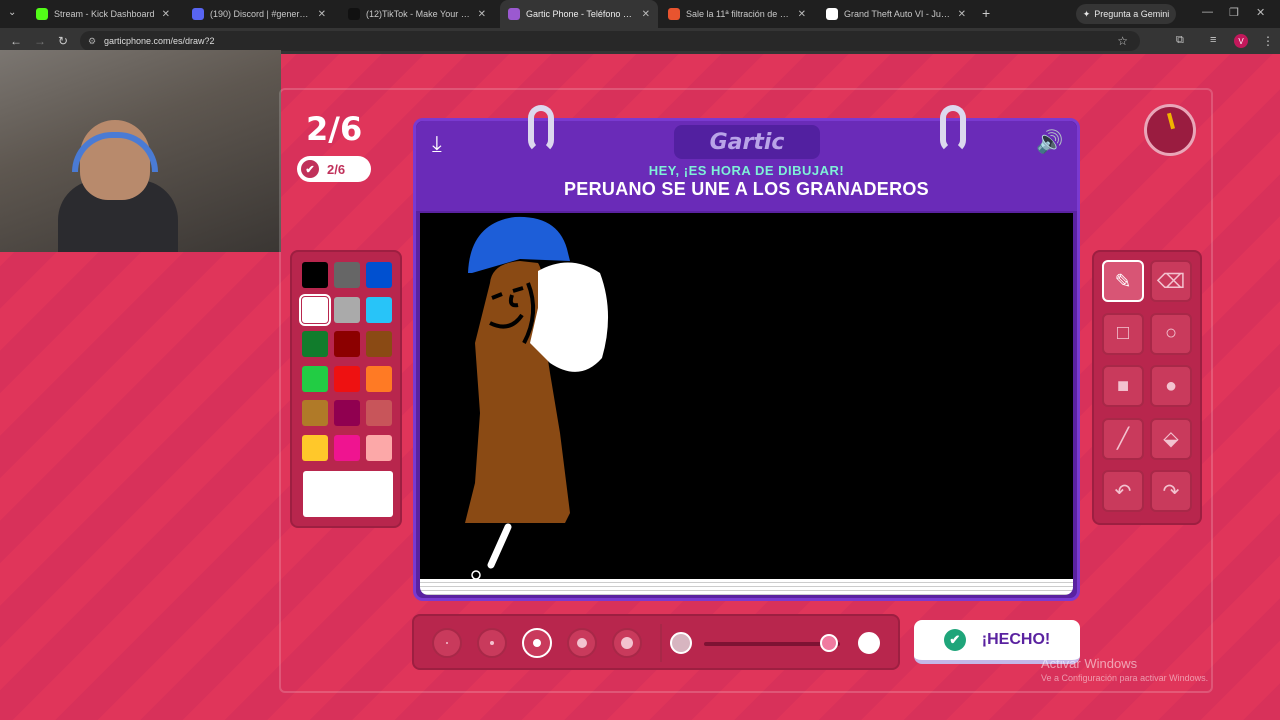  What do you see at coordinates (610, 41) in the screenshot?
I see `url-bar: ⚙ garticphone.com/es/draw?2 ☆` at bounding box center [610, 41].